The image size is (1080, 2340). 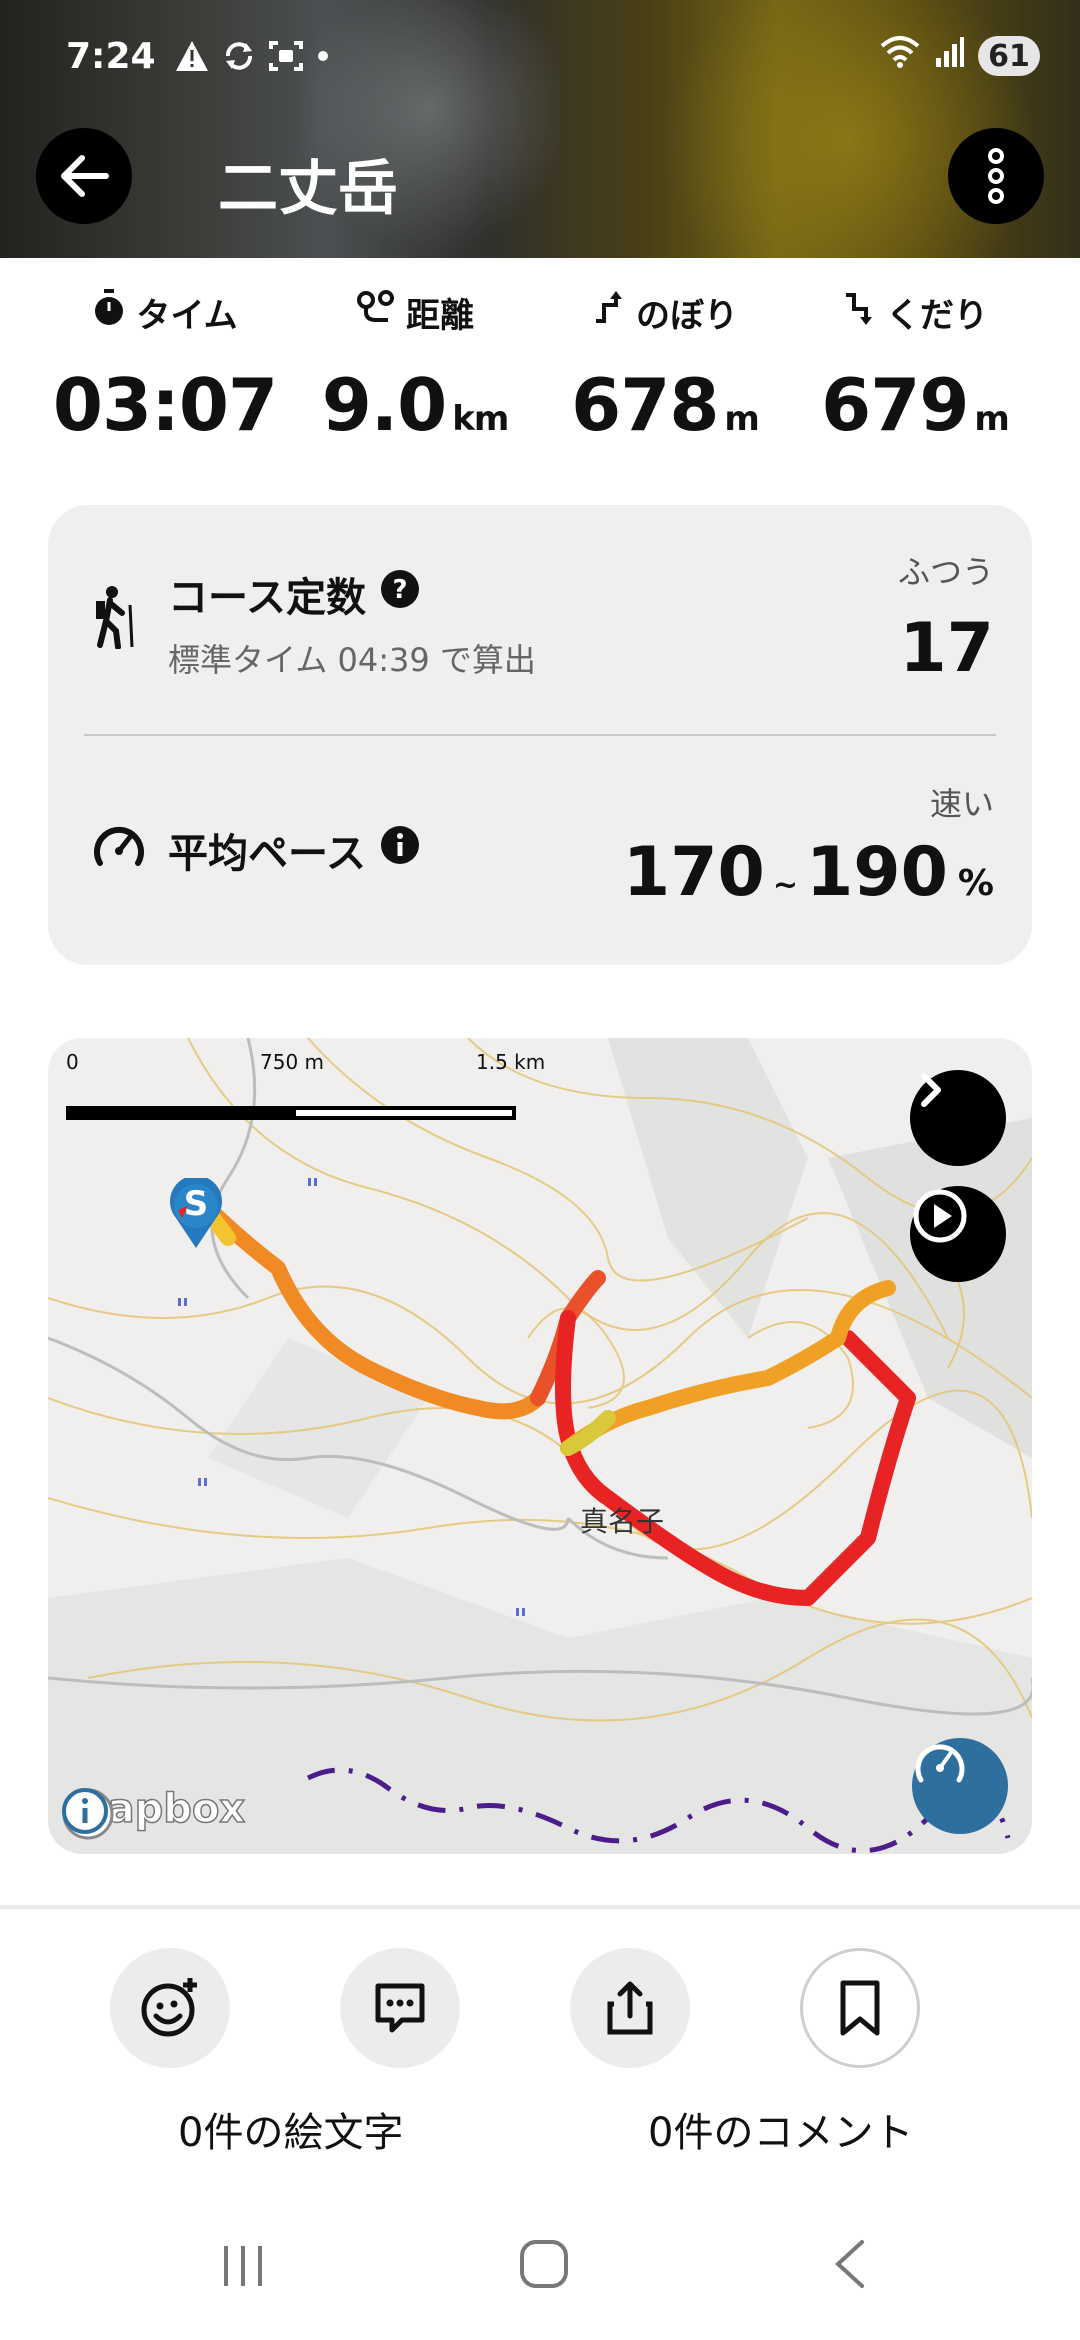 What do you see at coordinates (895, 405) in the screenshot?
I see `stat-value: 679` at bounding box center [895, 405].